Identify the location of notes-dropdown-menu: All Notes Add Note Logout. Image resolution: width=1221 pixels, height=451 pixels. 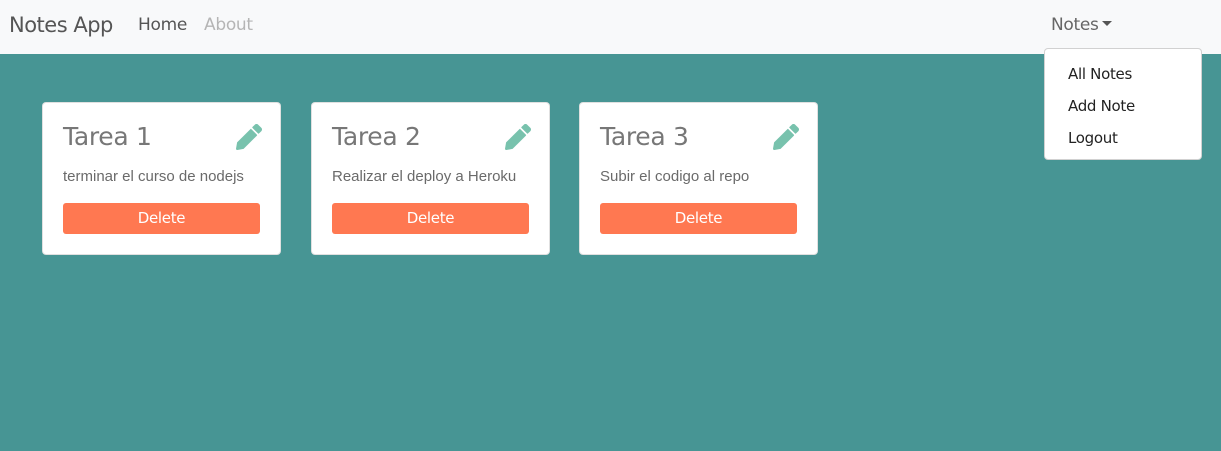
(1123, 104).